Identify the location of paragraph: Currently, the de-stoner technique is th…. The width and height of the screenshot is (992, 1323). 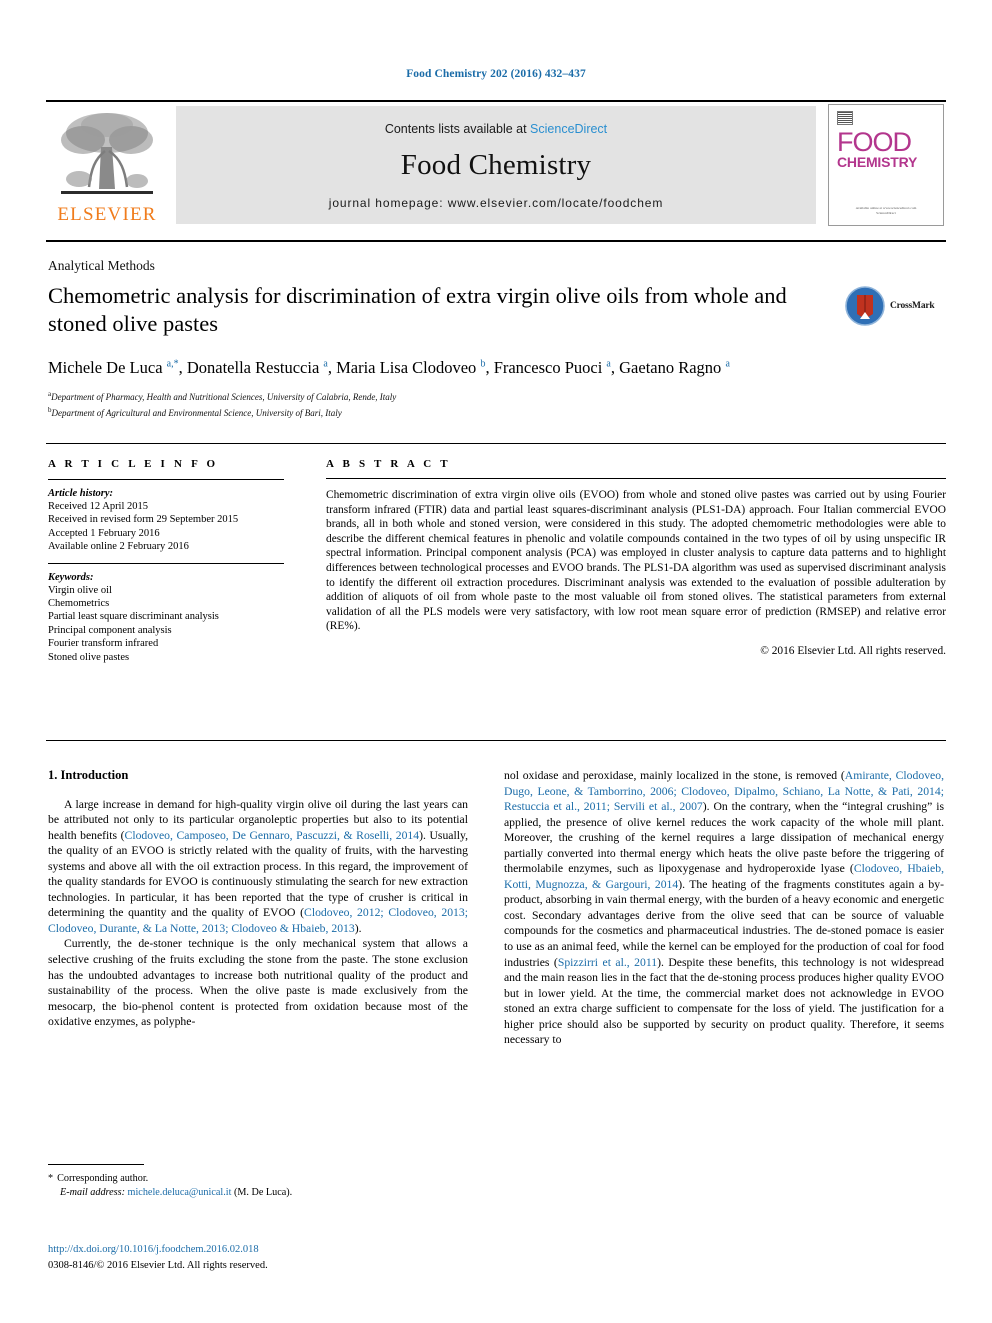
(258, 983).